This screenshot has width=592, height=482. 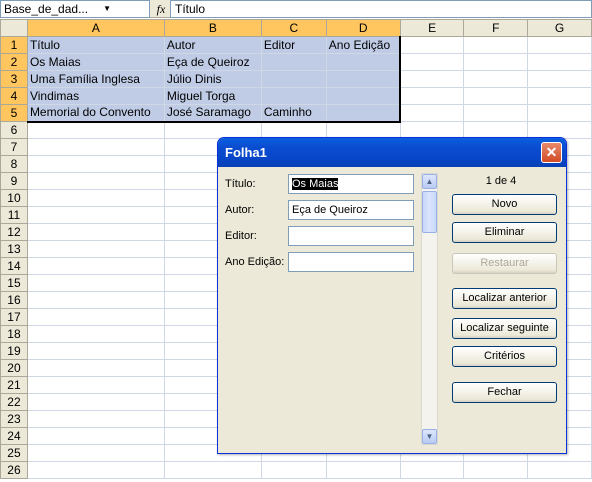 I want to click on cell-c3, so click(x=293, y=79).